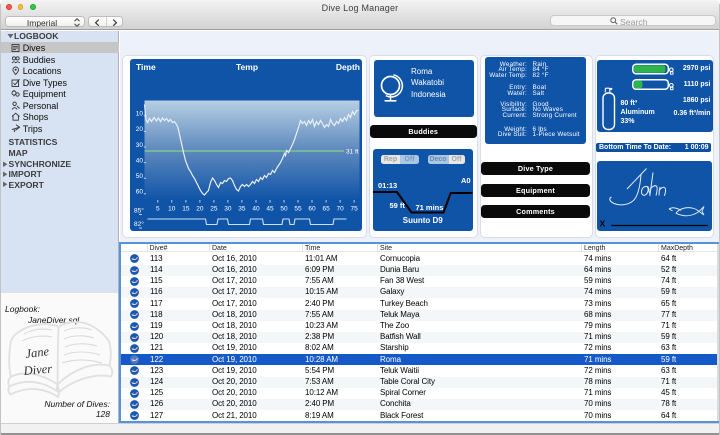 Image resolution: width=720 pixels, height=435 pixels. Describe the element at coordinates (352, 151) in the screenshot. I see `svg-text: 31 ft` at that location.